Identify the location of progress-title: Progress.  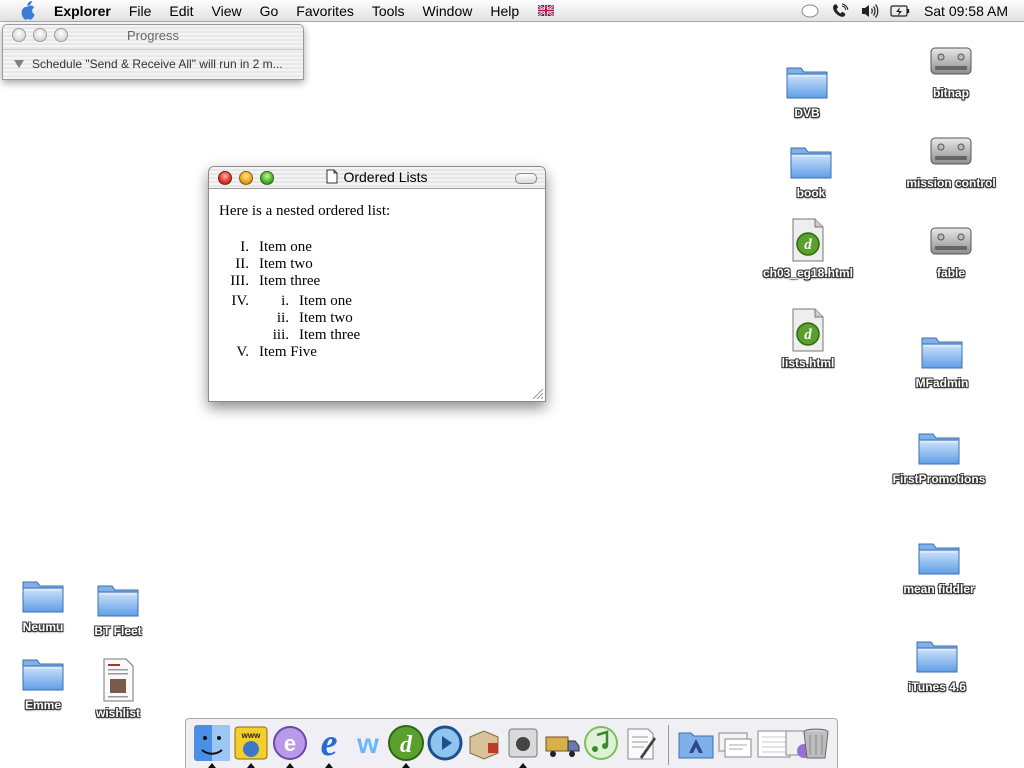
(153, 35).